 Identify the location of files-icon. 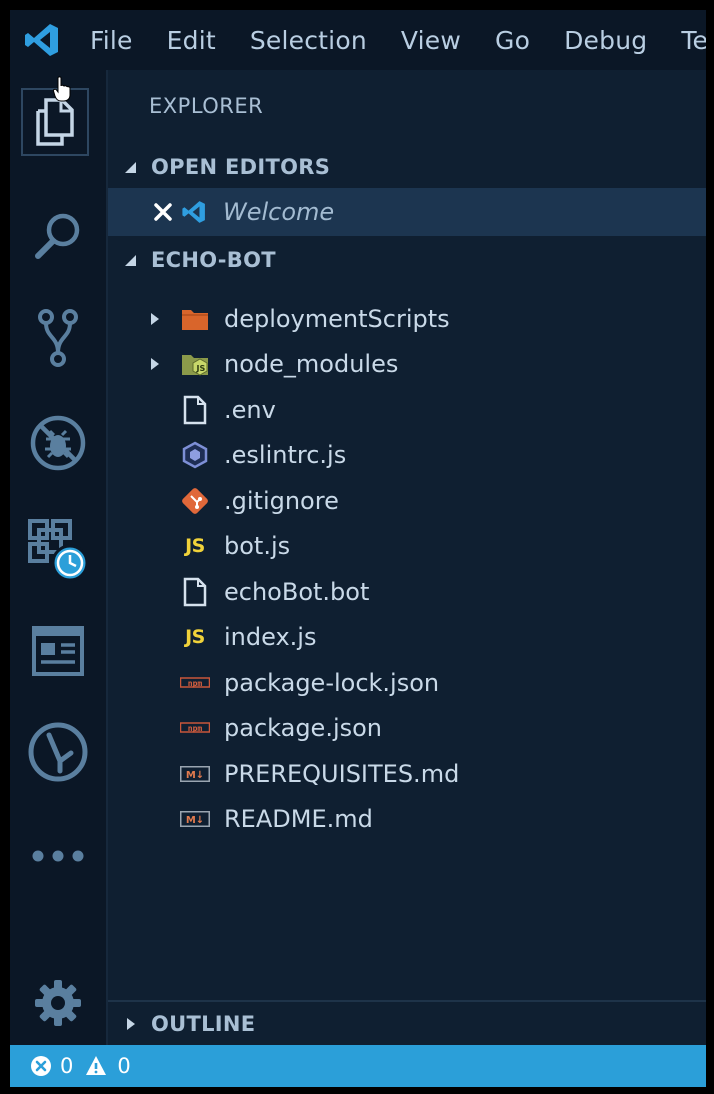
(55, 122).